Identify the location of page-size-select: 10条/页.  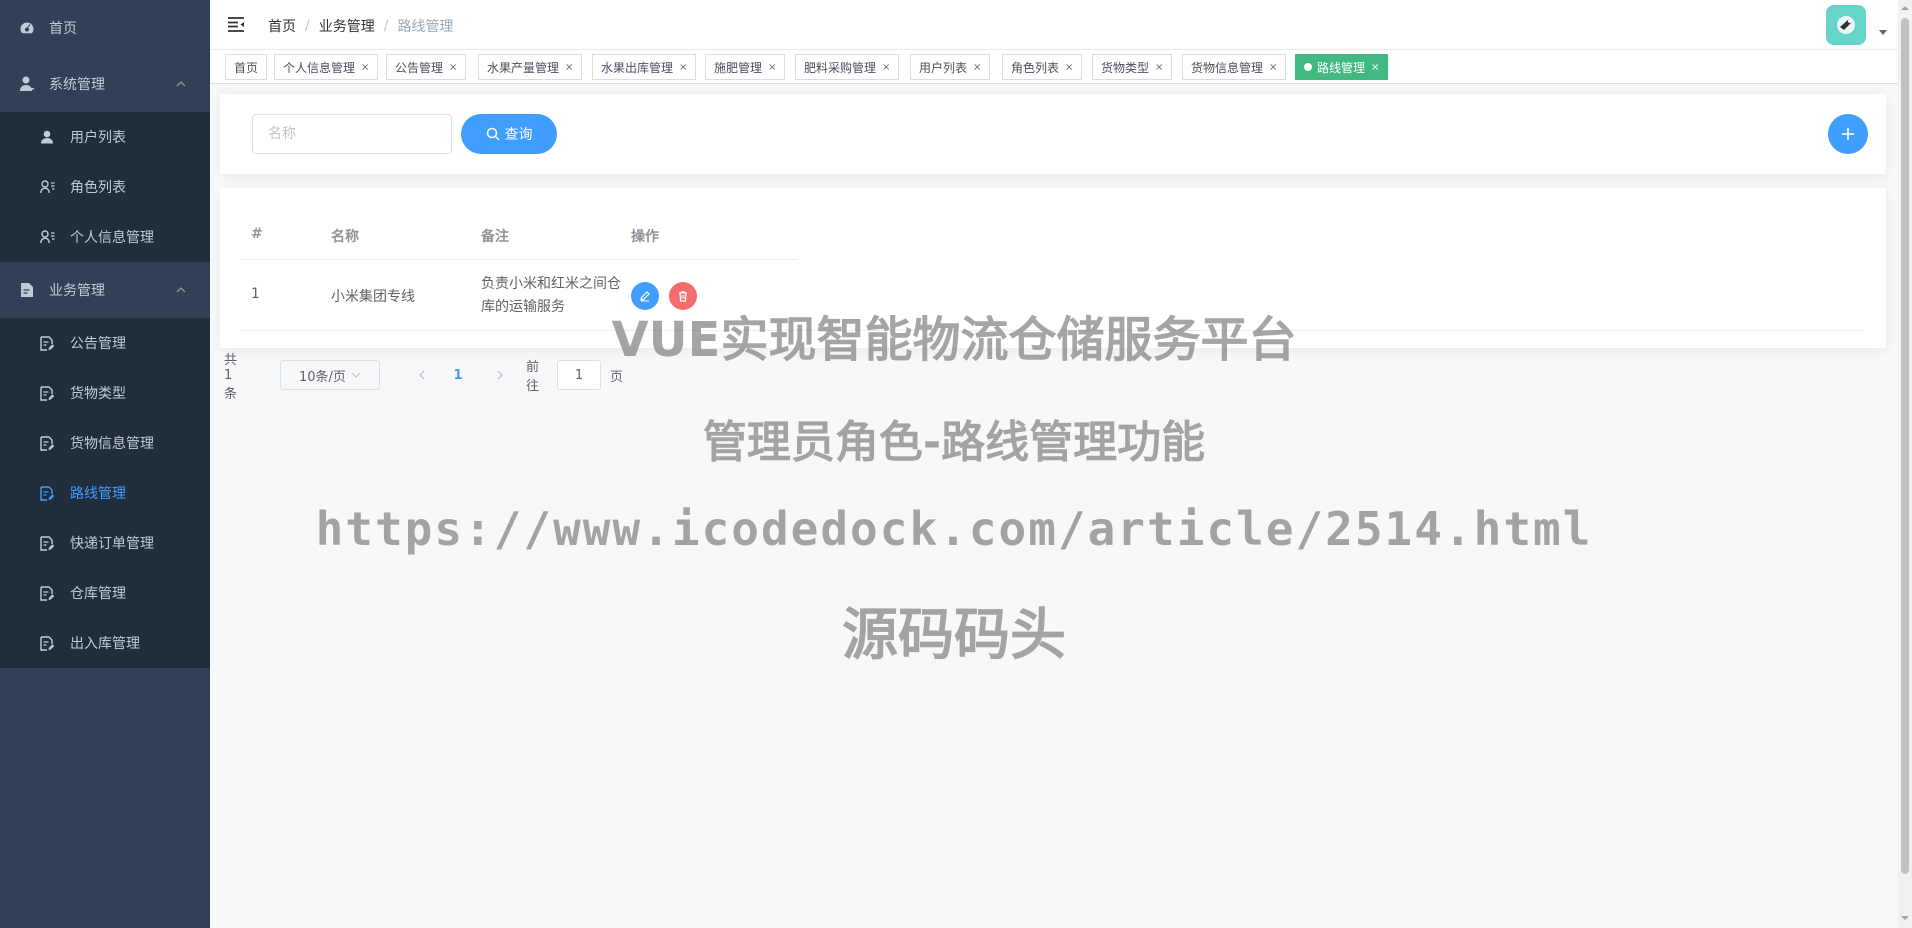
(330, 375).